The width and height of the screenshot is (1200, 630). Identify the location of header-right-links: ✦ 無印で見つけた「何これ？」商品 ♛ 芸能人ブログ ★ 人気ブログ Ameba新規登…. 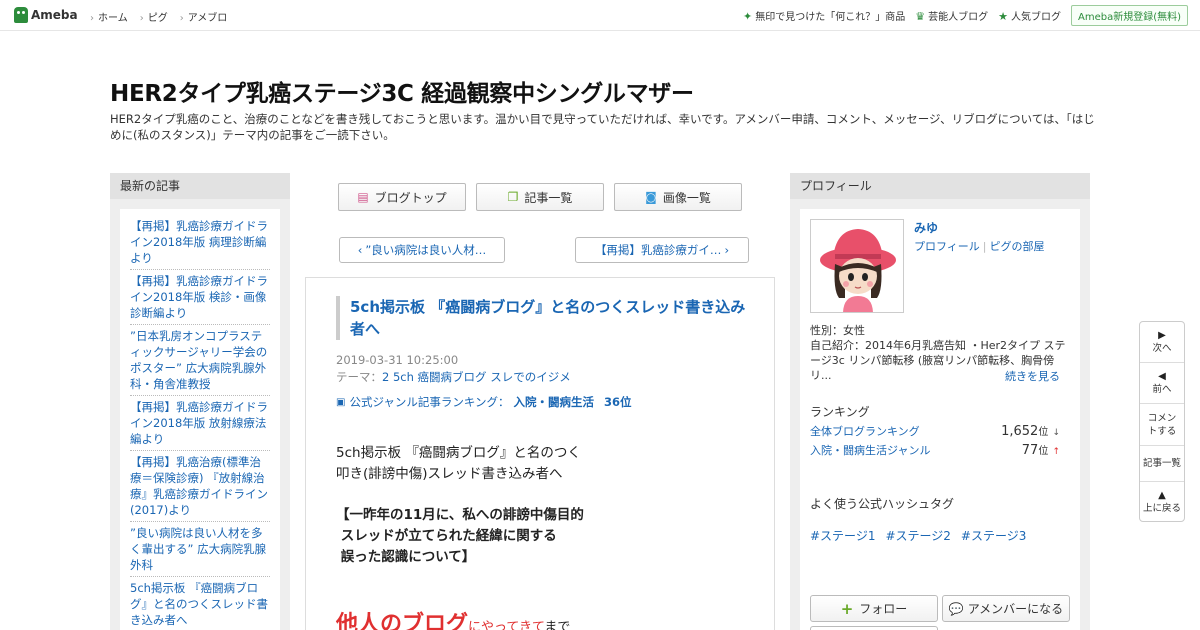
(965, 15).